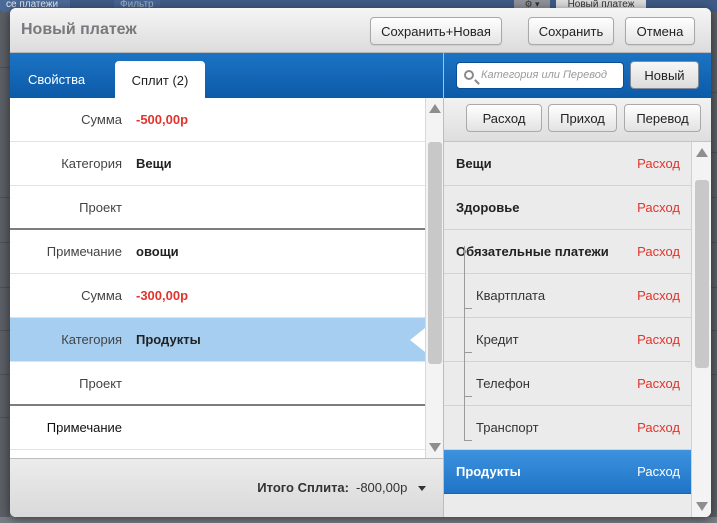  Describe the element at coordinates (662, 118) in the screenshot. I see `transfer-filter-button: Перевод` at that location.